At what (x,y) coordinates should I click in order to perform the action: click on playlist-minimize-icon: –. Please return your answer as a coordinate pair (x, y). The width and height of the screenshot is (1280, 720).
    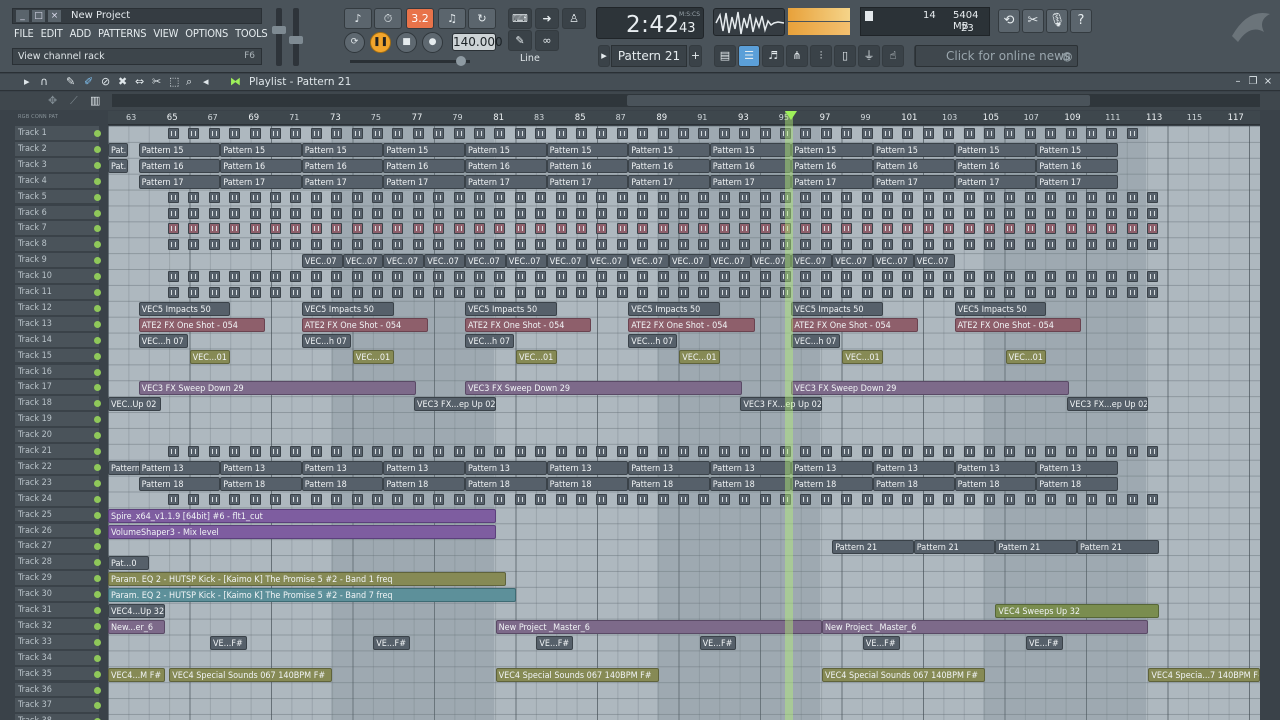
    Looking at the image, I should click on (1238, 82).